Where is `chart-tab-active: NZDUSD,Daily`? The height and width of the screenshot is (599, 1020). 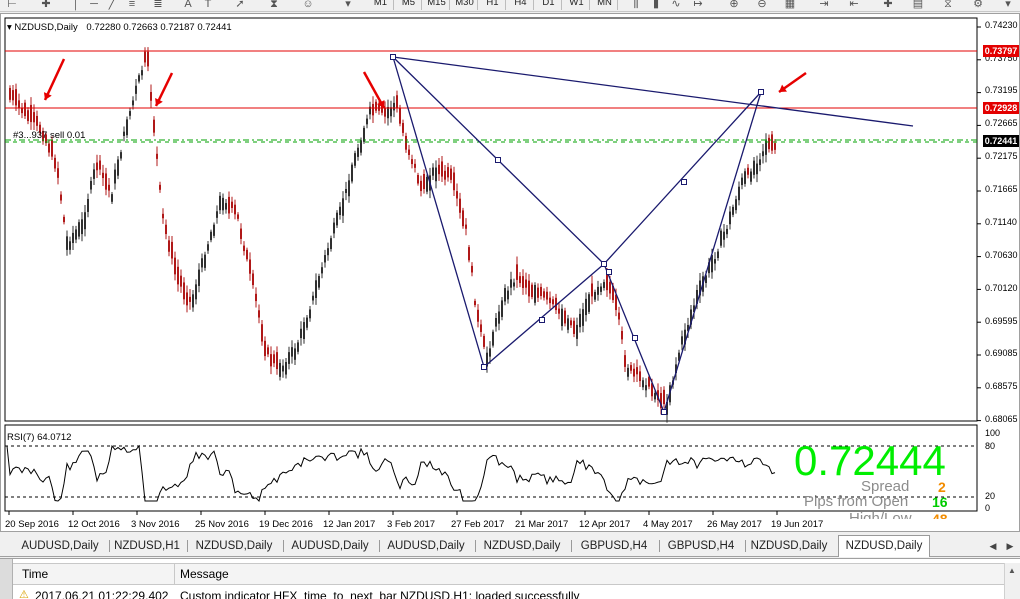
chart-tab-active: NZDUSD,Daily is located at coordinates (884, 546).